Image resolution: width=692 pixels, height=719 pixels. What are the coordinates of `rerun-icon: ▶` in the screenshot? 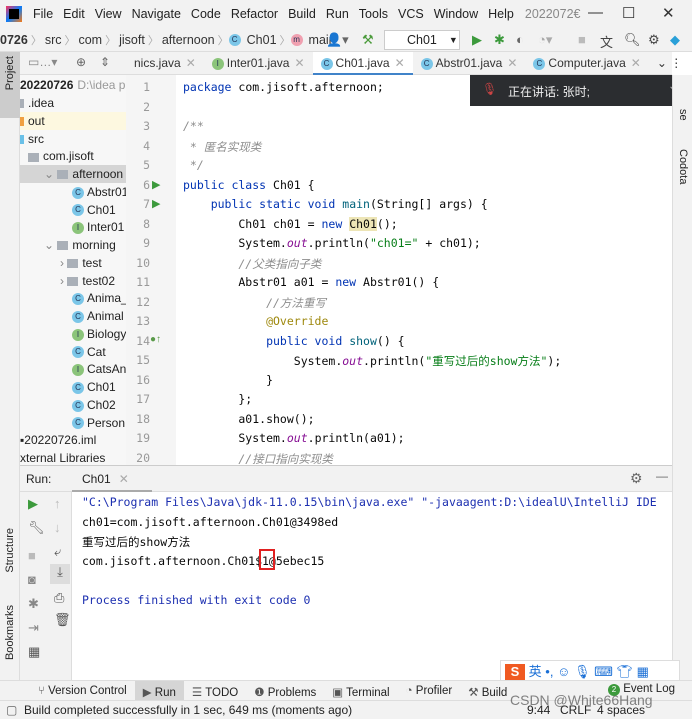 It's located at (33, 504).